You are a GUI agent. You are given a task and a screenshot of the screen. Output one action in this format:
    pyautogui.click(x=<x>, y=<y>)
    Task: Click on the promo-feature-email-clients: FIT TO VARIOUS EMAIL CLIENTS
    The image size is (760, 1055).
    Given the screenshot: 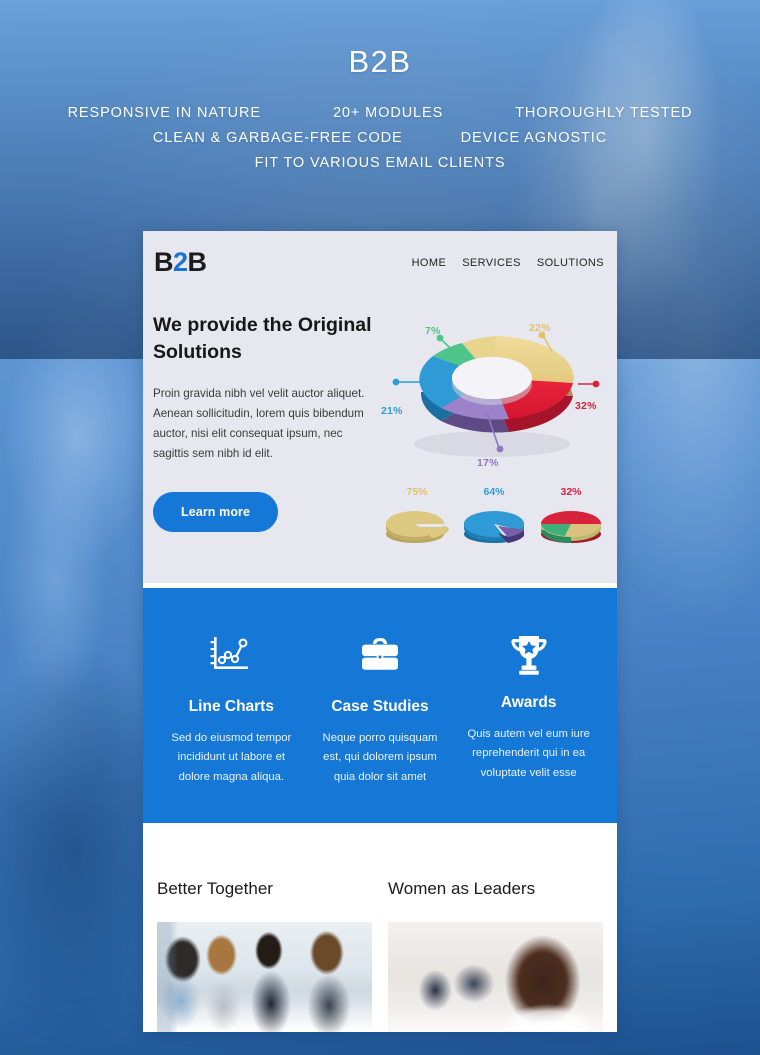 What is the action you would take?
    pyautogui.click(x=380, y=163)
    